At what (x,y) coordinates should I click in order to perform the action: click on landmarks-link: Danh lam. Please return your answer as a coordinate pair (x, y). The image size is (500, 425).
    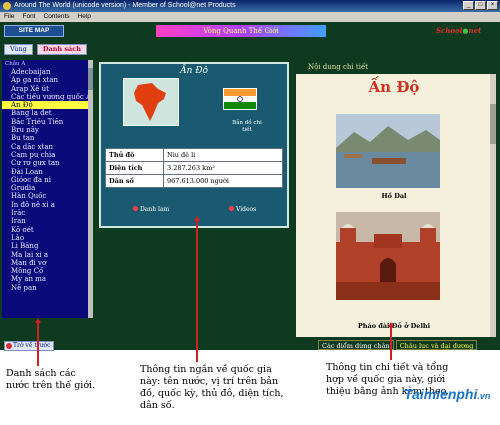
    Looking at the image, I should click on (151, 210).